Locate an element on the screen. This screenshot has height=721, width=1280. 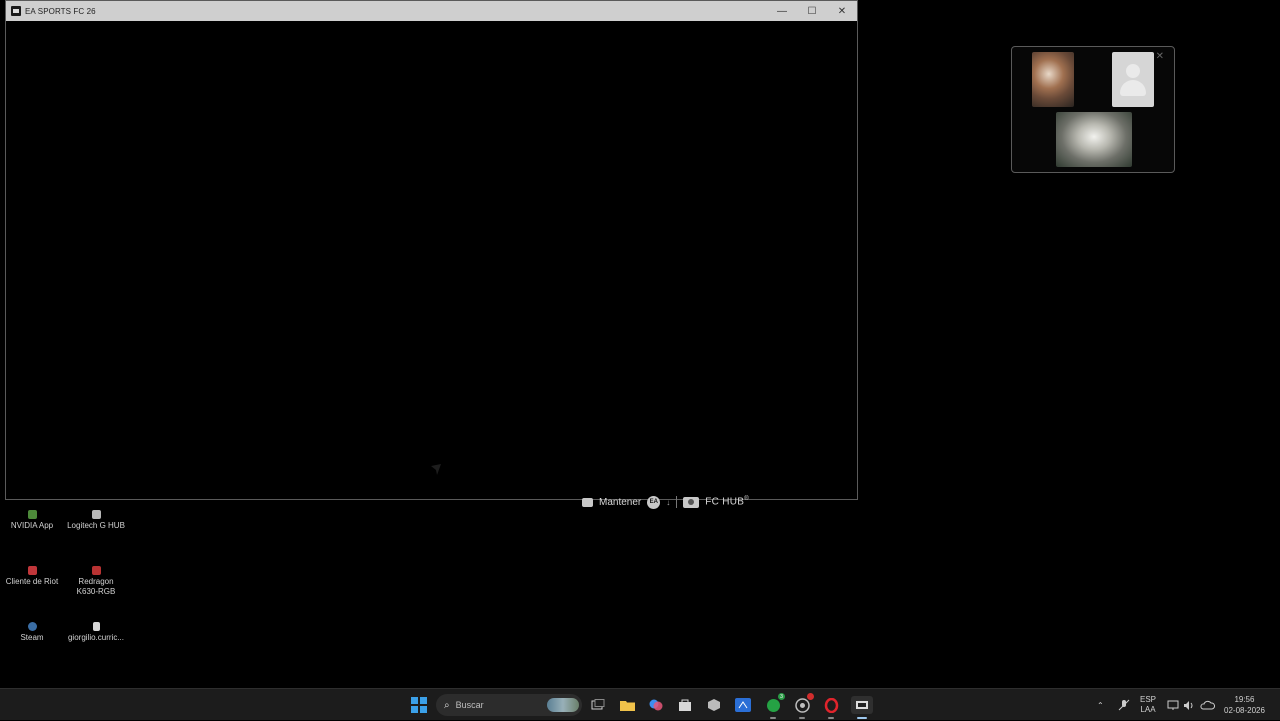
minimize-button: — is located at coordinates (782, 11).